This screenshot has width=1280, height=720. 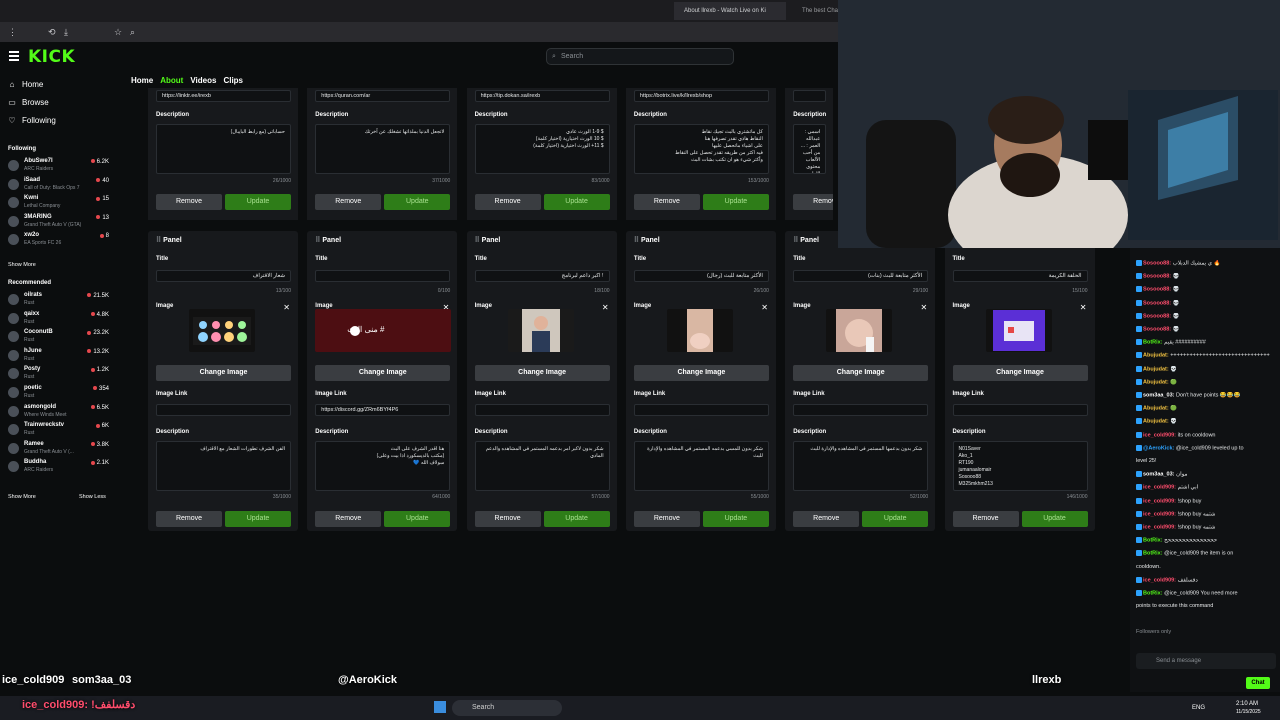 What do you see at coordinates (58, 337) in the screenshot?
I see `channel-item: CoconutB Rust 23.2K` at bounding box center [58, 337].